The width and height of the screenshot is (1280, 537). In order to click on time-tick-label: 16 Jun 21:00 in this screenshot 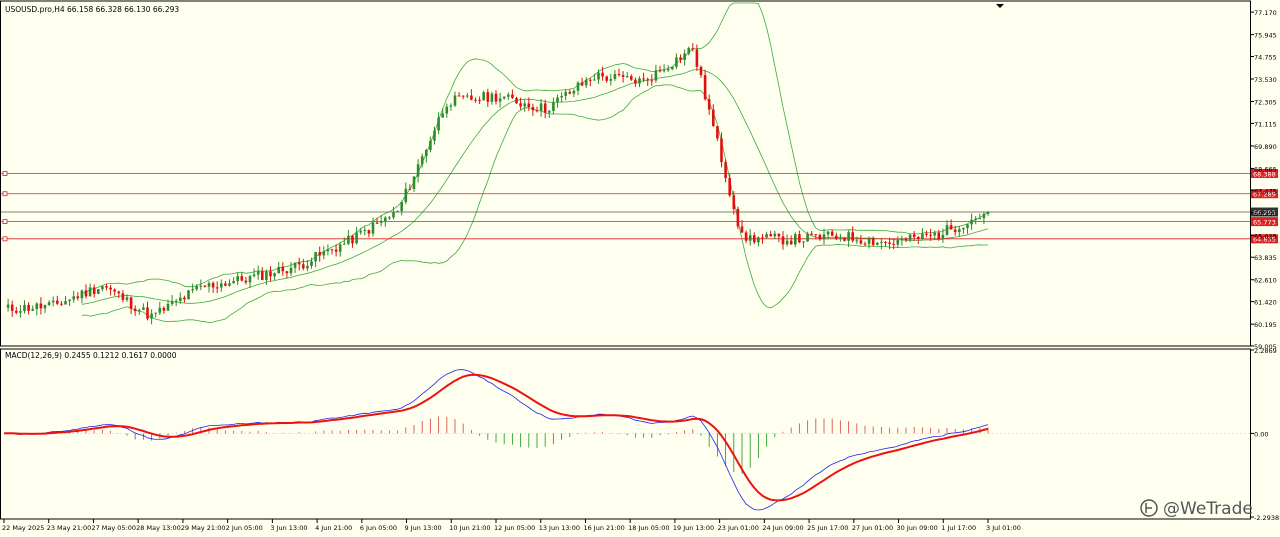, I will do `click(603, 528)`.